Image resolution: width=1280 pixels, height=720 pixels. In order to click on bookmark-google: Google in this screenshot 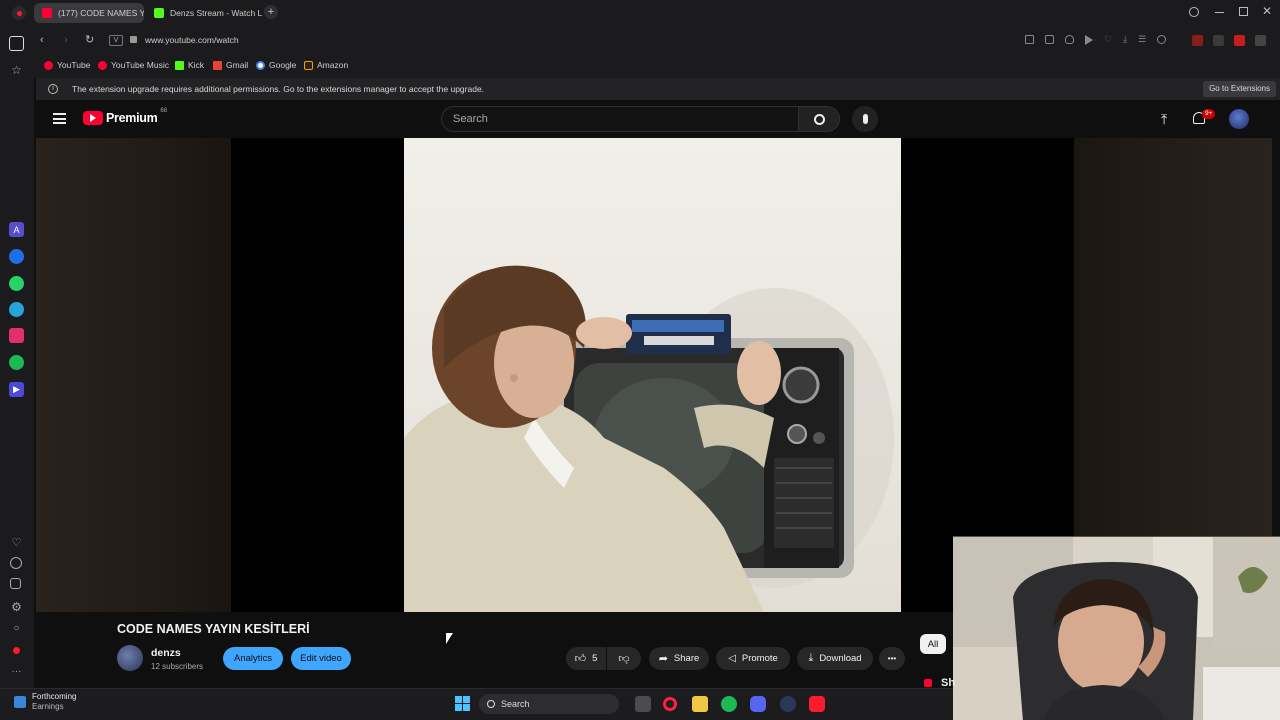, I will do `click(276, 65)`.